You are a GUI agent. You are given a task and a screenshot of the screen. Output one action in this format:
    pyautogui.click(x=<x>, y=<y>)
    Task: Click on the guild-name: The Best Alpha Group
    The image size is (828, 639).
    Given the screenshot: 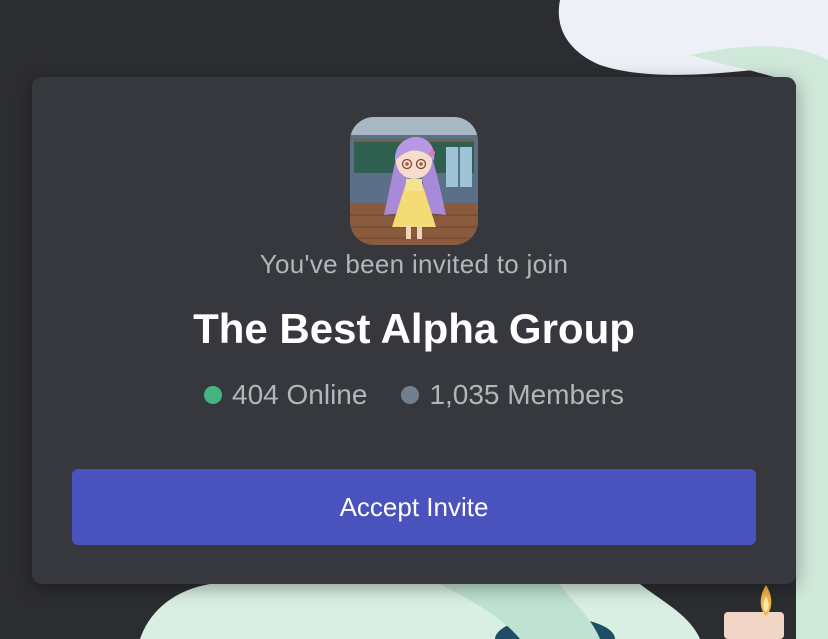 What is the action you would take?
    pyautogui.click(x=414, y=328)
    